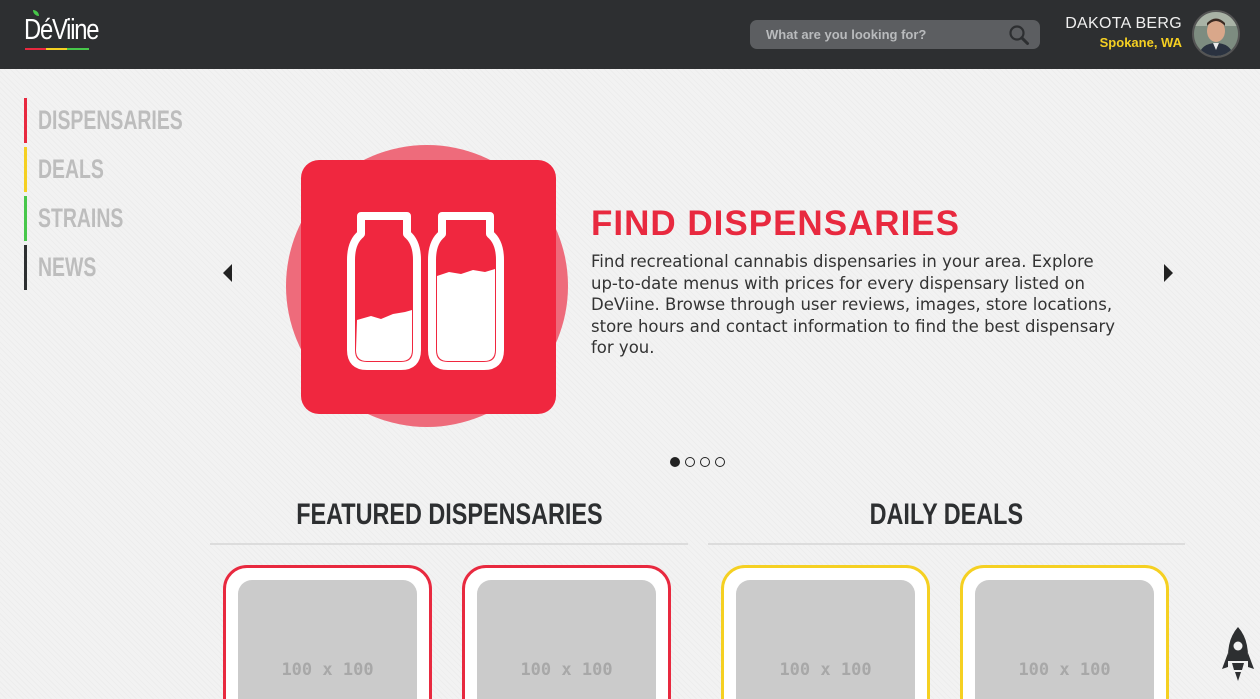 This screenshot has width=1260, height=699. Describe the element at coordinates (697, 462) in the screenshot. I see `carousel-dots` at that location.